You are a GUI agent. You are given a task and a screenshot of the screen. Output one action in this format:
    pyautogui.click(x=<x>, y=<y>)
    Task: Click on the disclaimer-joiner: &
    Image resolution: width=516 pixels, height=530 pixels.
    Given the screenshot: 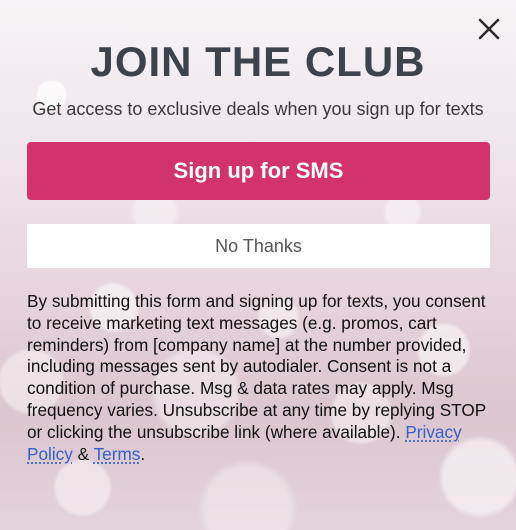 What is the action you would take?
    pyautogui.click(x=83, y=453)
    